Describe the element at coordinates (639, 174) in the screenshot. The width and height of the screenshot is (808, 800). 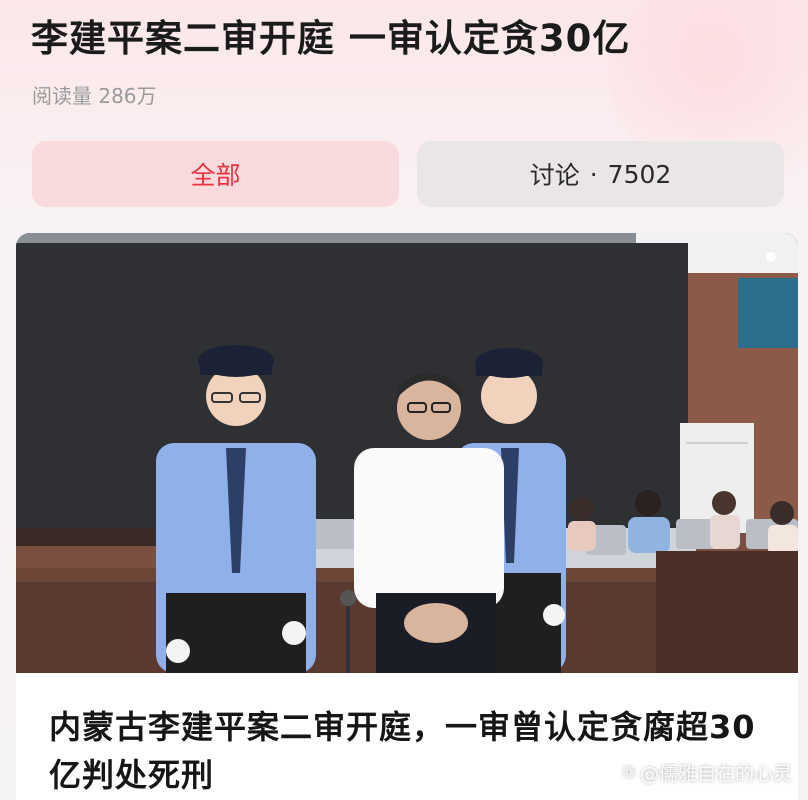
I see `tab-discussion-count: 7502` at that location.